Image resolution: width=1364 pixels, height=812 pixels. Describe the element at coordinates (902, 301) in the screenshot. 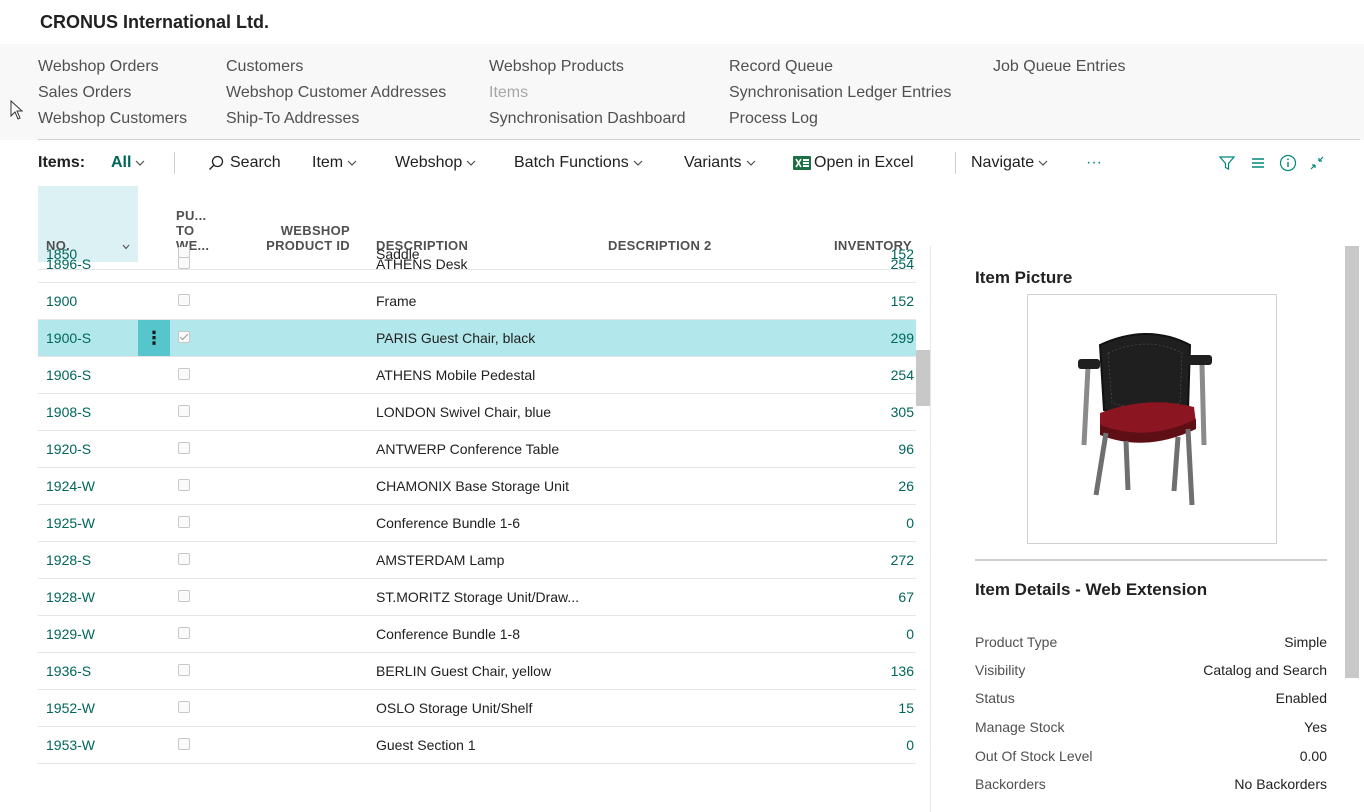

I see `inventory-link: 152` at that location.